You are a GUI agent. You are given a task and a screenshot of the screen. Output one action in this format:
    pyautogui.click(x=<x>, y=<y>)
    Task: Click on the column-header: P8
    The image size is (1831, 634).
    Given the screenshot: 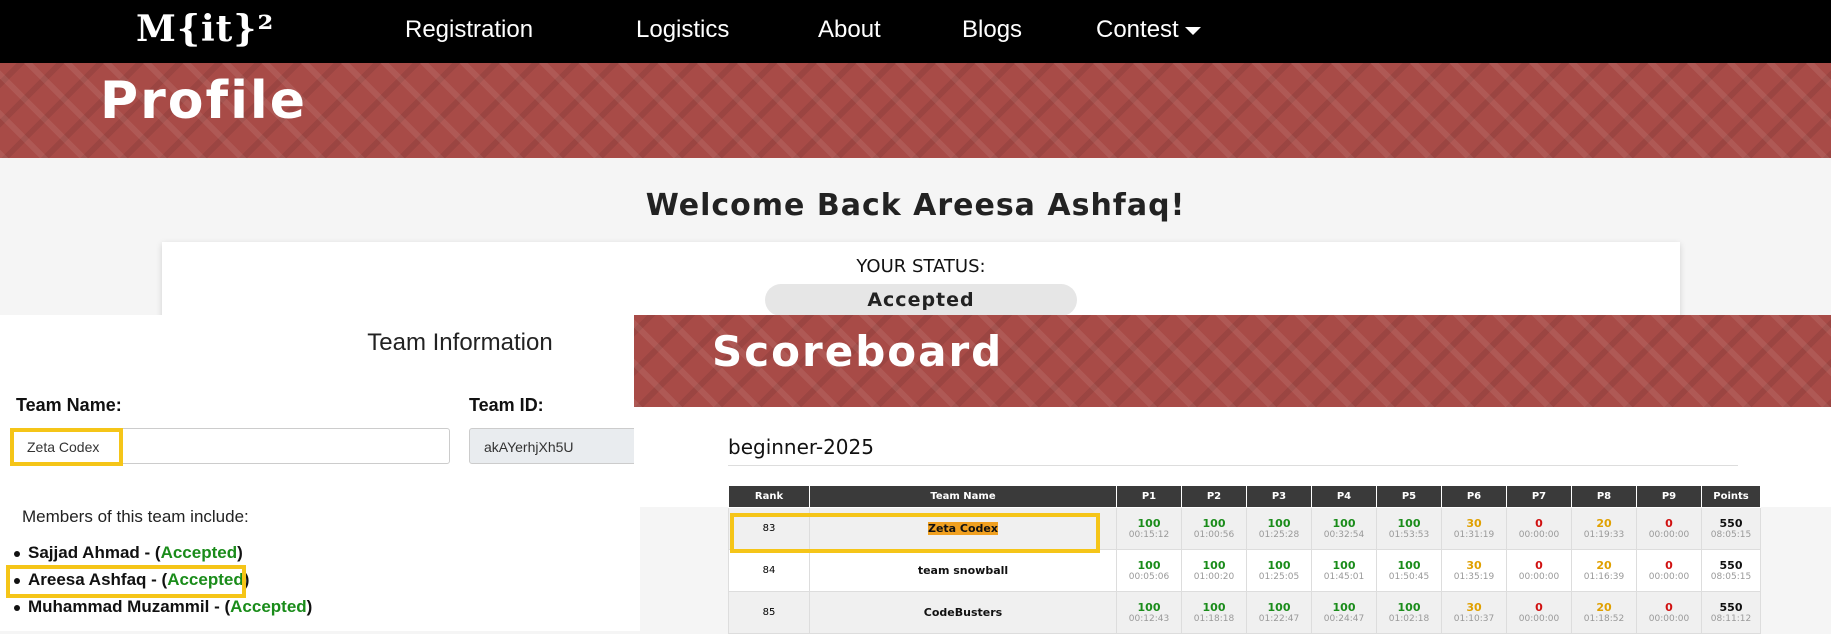 What is the action you would take?
    pyautogui.click(x=1604, y=496)
    